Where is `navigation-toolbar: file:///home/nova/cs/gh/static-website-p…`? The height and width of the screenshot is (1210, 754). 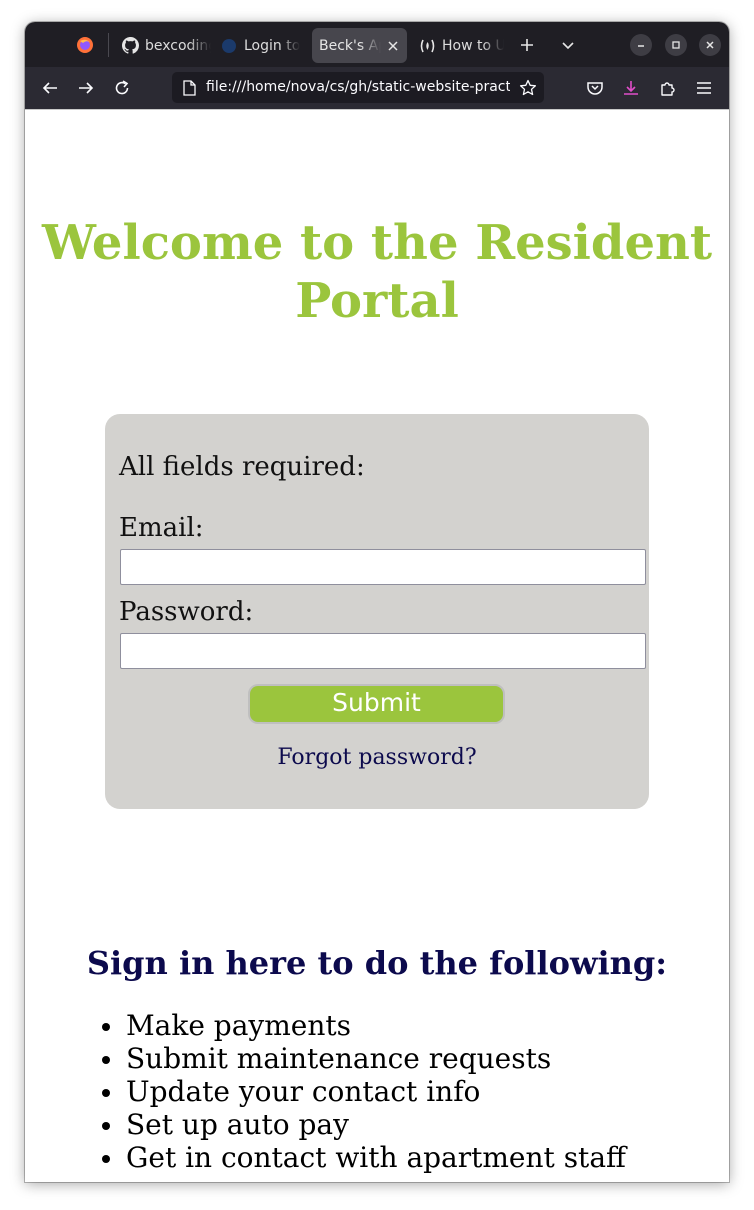
navigation-toolbar: file:///home/nova/cs/gh/static-website-p… is located at coordinates (377, 88).